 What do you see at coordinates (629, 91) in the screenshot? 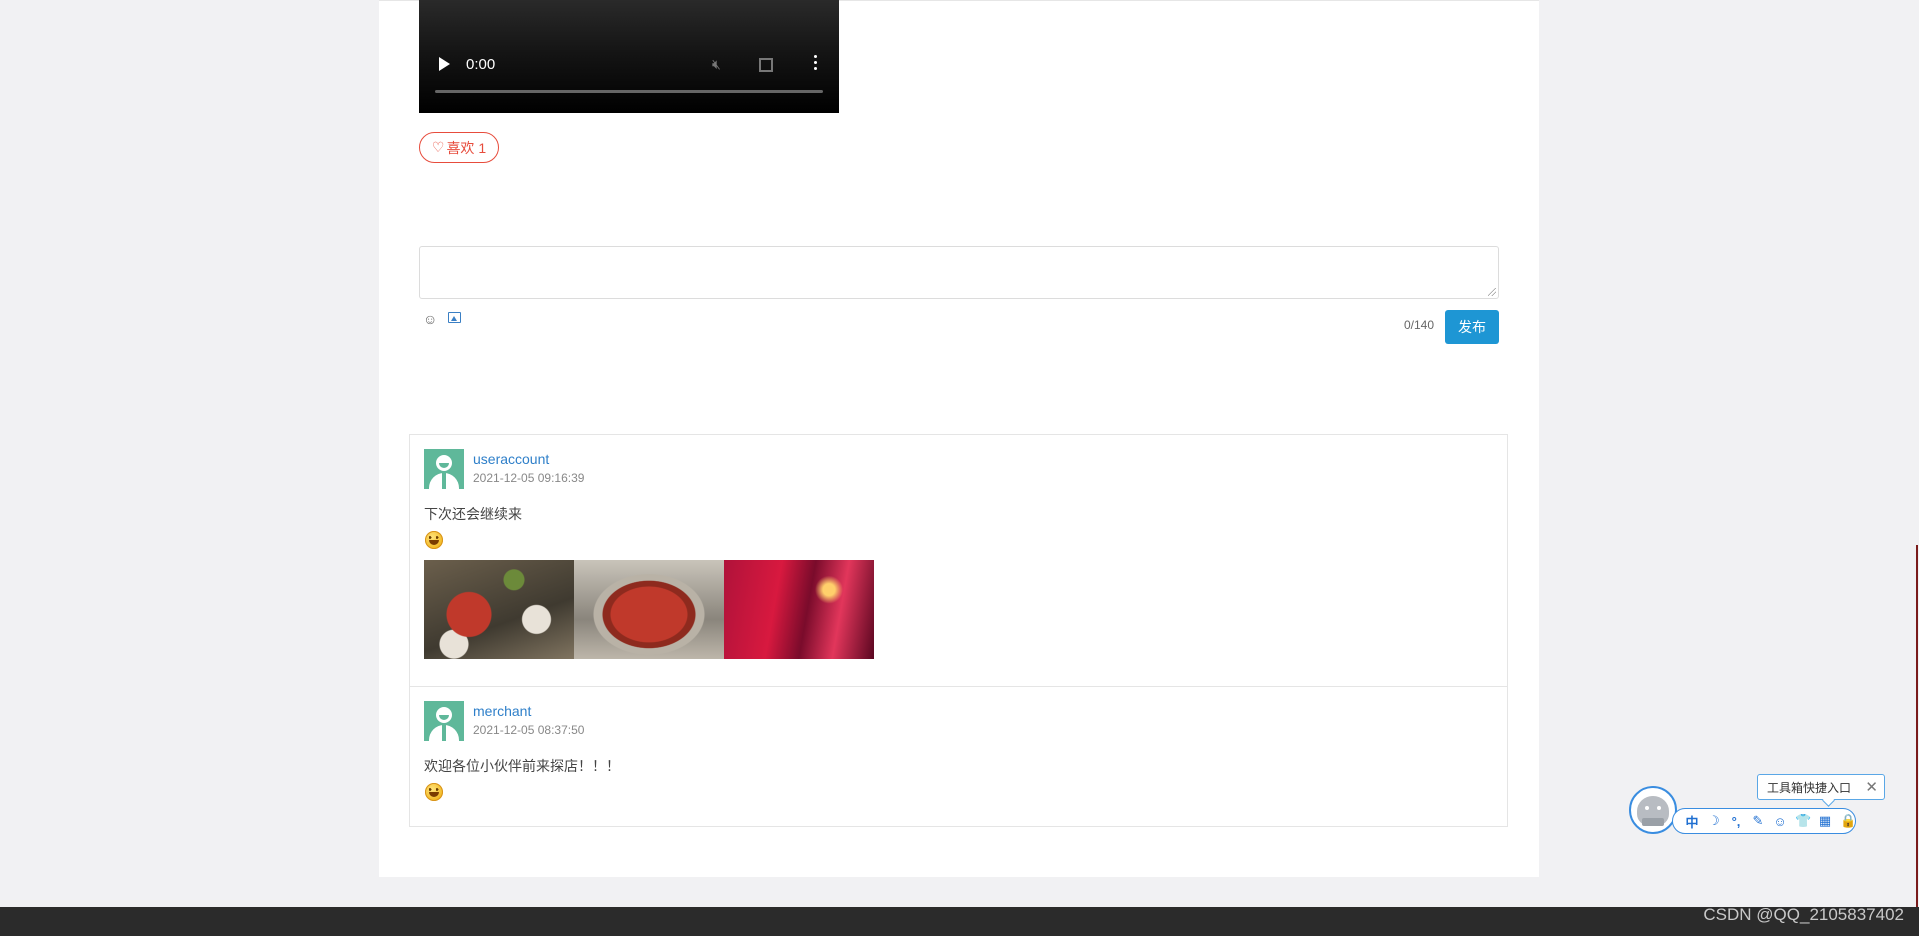
I see `video-progress-bar` at bounding box center [629, 91].